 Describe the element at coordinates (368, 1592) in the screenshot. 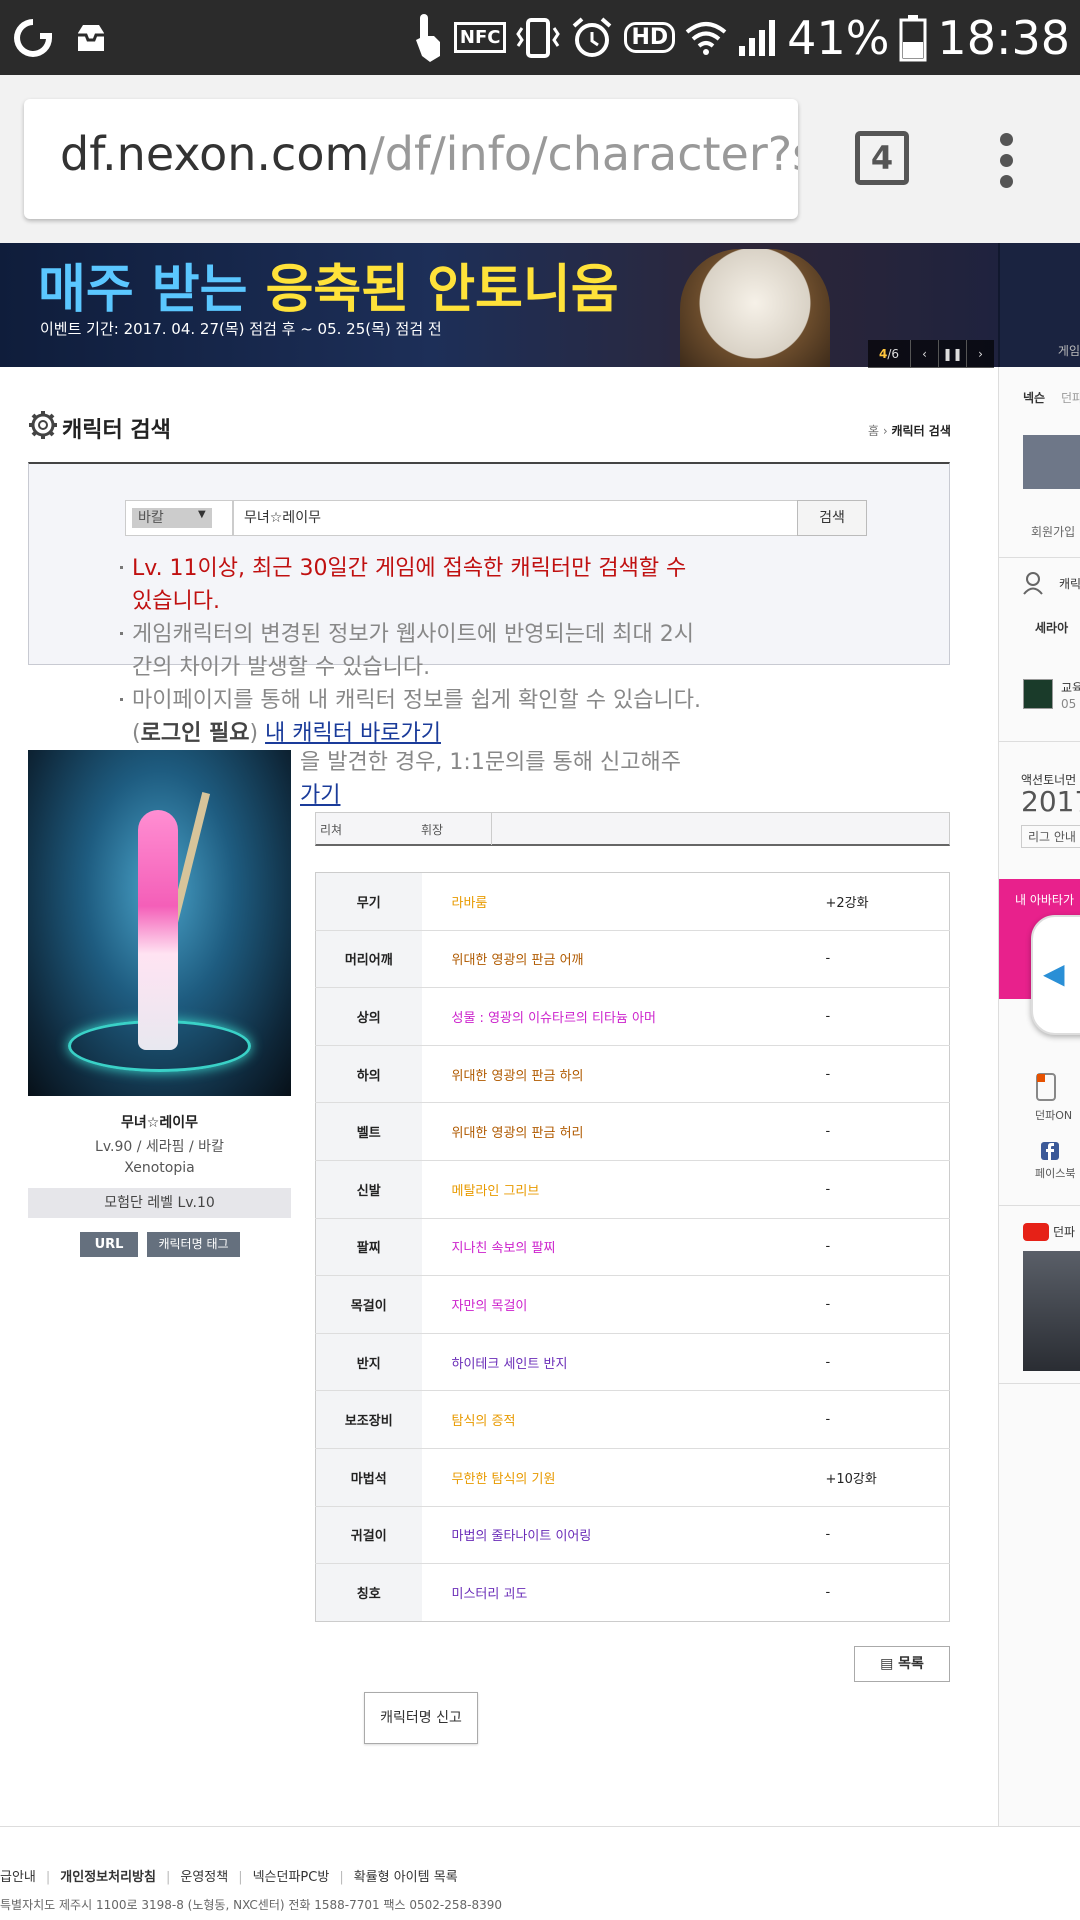

I see `equipment-slot: 칭호` at that location.